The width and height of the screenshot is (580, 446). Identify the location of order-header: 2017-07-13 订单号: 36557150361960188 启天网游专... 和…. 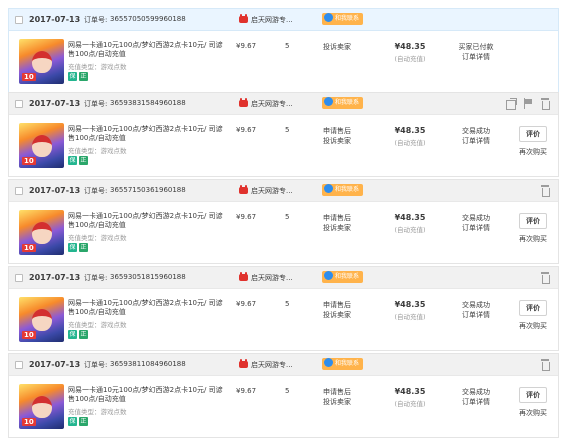
(283, 191).